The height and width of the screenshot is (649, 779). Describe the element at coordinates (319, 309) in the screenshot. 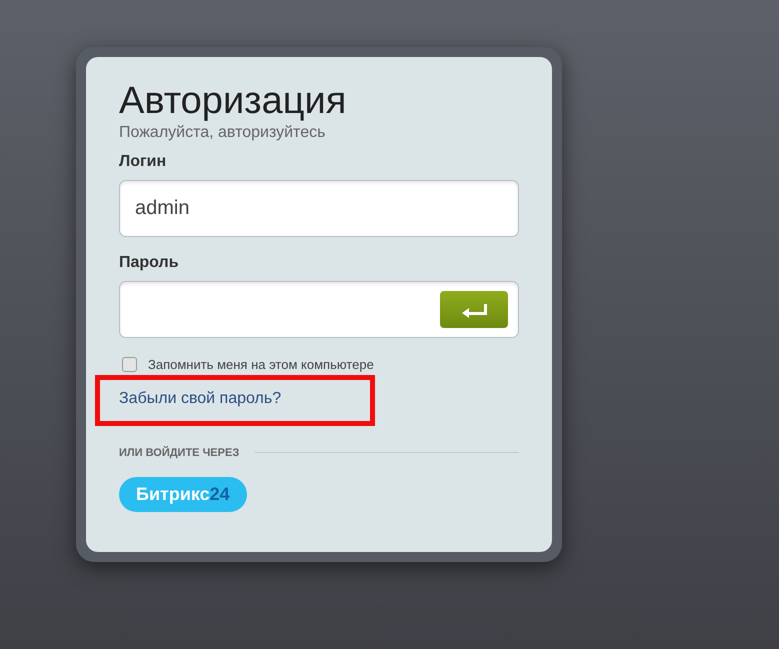

I see `password-field` at that location.